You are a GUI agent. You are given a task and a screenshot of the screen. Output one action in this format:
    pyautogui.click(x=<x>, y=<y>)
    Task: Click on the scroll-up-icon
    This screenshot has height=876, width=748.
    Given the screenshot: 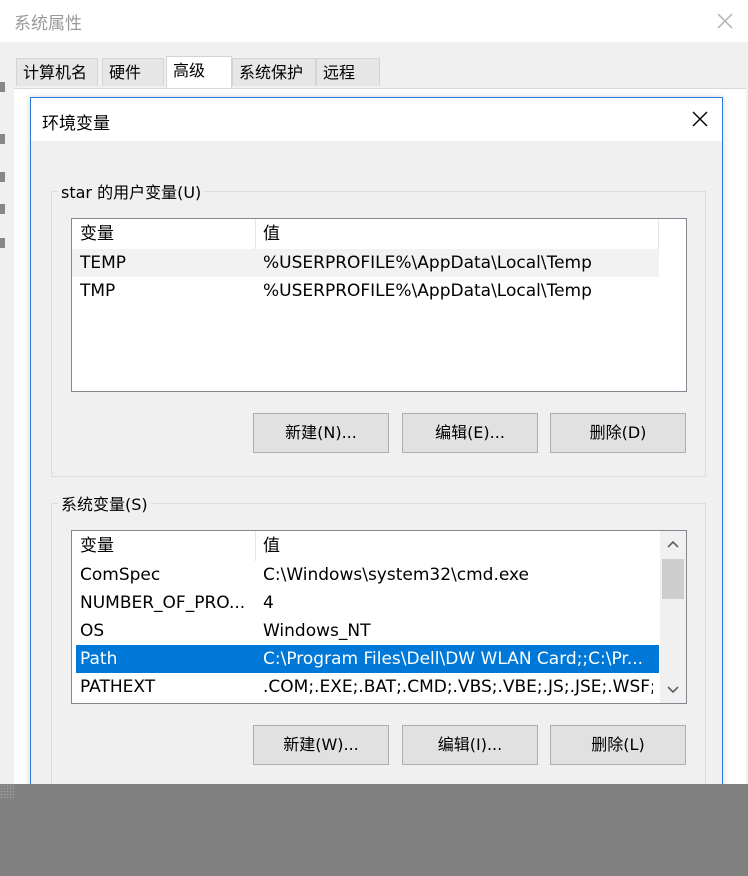 What is the action you would take?
    pyautogui.click(x=673, y=544)
    